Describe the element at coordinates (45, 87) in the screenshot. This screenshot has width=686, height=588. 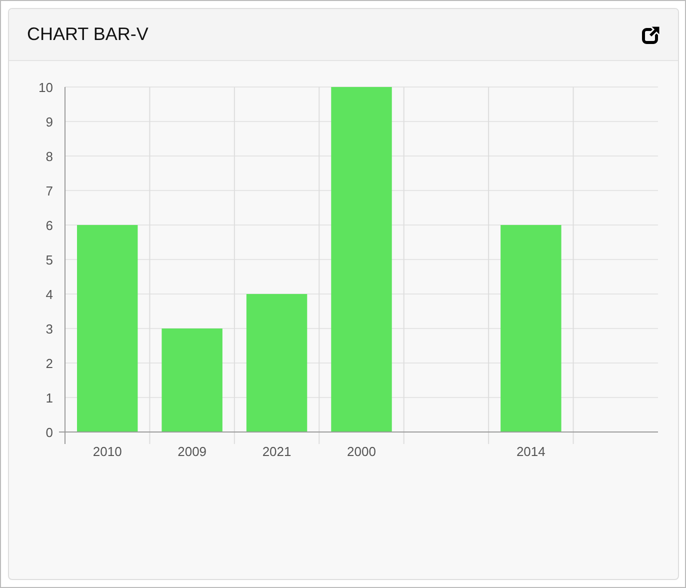
I see `y-tick-label: 10` at that location.